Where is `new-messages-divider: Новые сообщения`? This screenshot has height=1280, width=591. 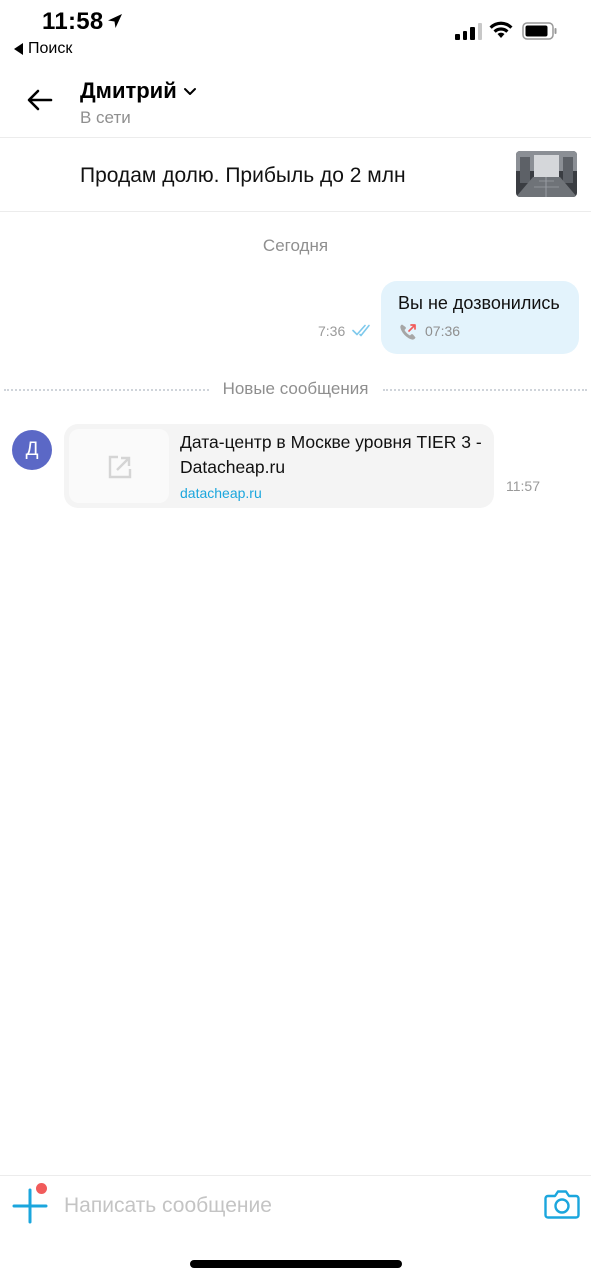
new-messages-divider: Новые сообщения is located at coordinates (295, 389).